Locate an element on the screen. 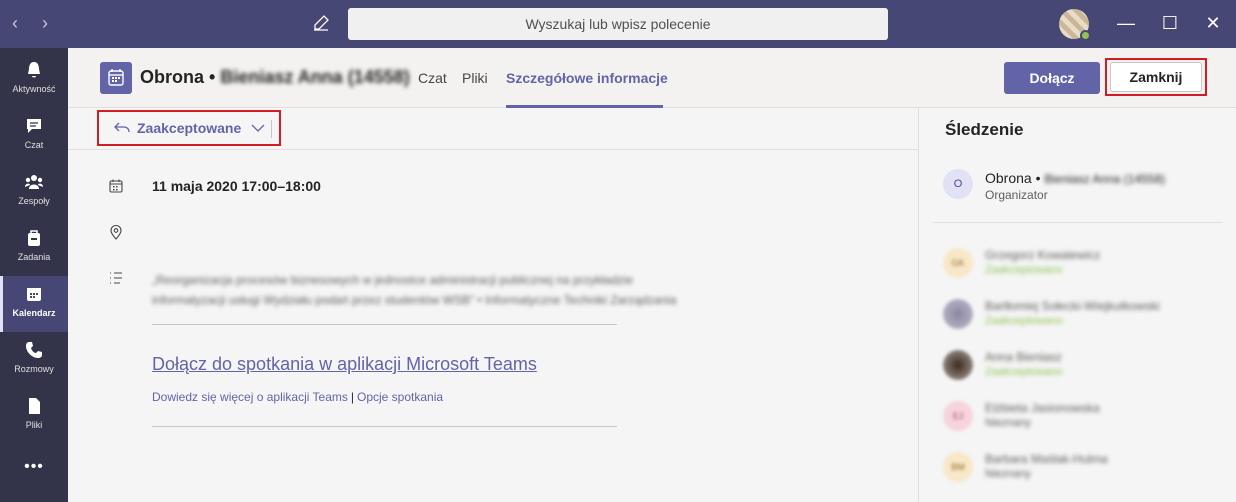 The image size is (1236, 502). rail-label: Pliki is located at coordinates (34, 425).